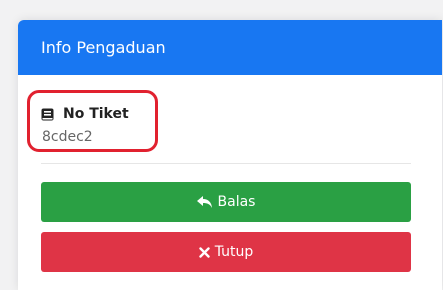 This screenshot has width=443, height=290. I want to click on ticket-value: 8cdec2, so click(67, 137).